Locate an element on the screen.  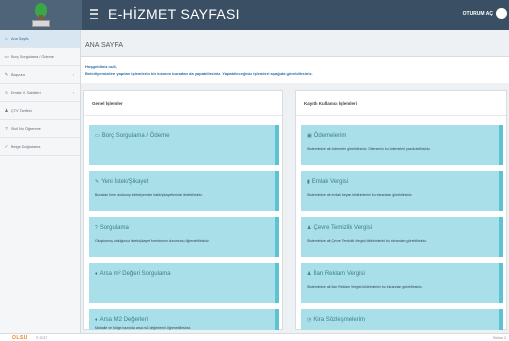
list-icon: ≡ is located at coordinates (6, 92).